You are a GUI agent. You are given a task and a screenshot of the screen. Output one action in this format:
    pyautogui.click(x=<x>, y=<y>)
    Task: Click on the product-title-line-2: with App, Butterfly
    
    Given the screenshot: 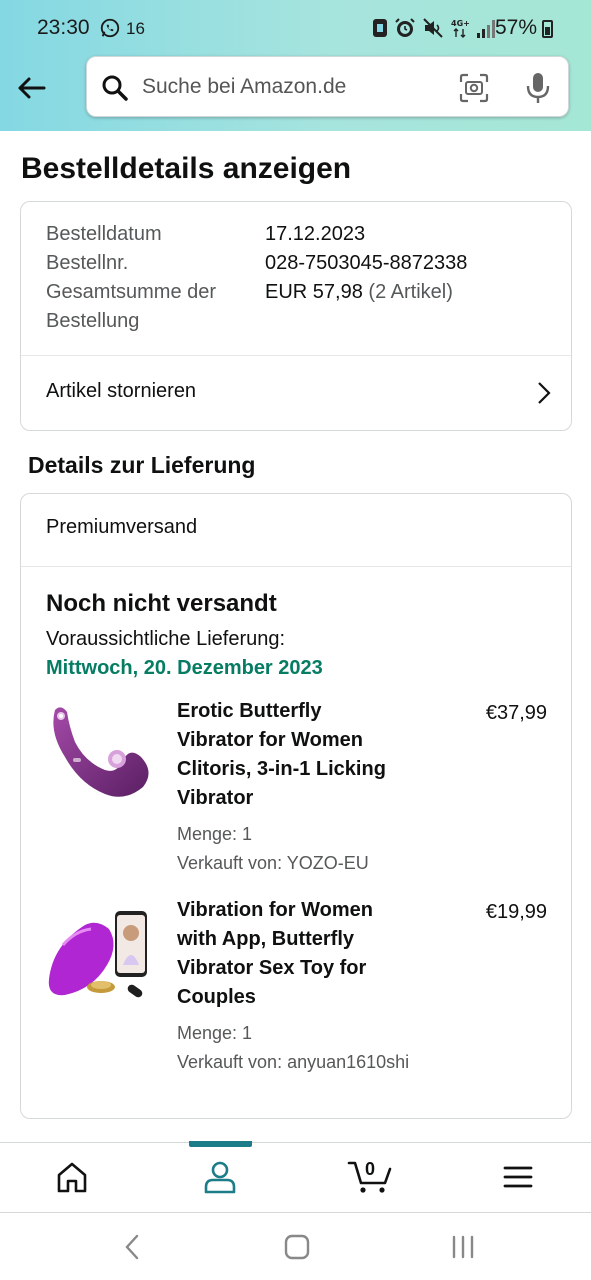 What is the action you would take?
    pyautogui.click(x=302, y=939)
    